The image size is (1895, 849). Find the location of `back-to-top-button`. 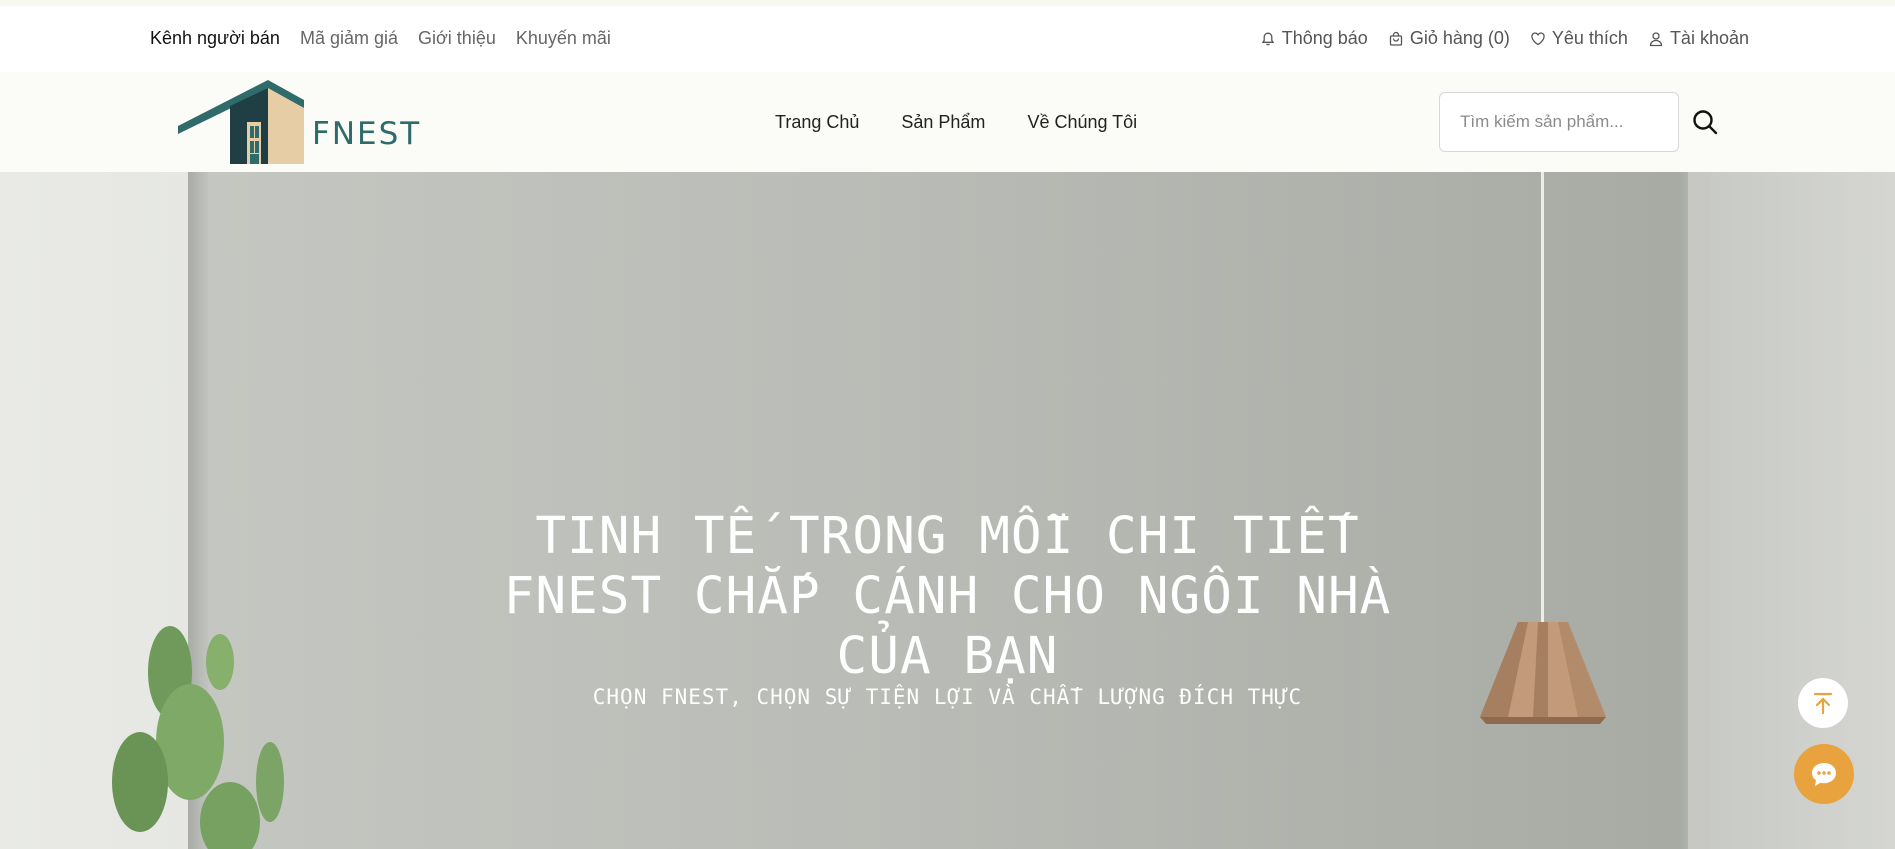

back-to-top-button is located at coordinates (1823, 703).